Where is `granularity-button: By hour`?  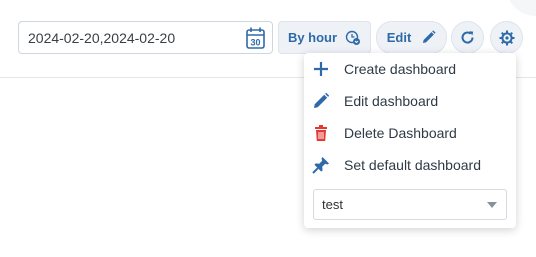
granularity-button: By hour is located at coordinates (324, 37).